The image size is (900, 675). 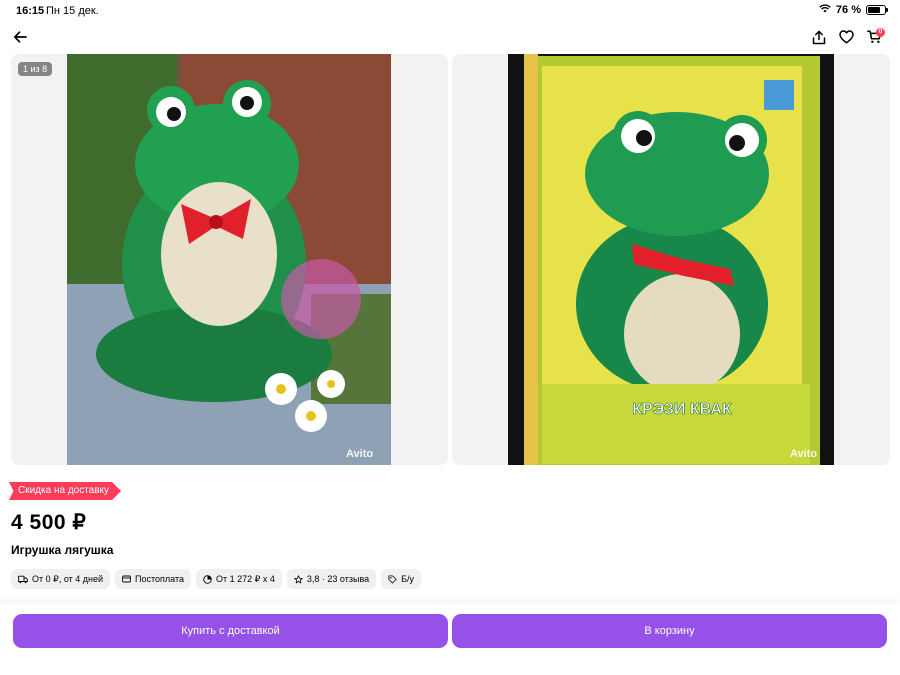 What do you see at coordinates (450, 639) in the screenshot?
I see `bottom-action-bar: Купить с доставкой В корзину` at bounding box center [450, 639].